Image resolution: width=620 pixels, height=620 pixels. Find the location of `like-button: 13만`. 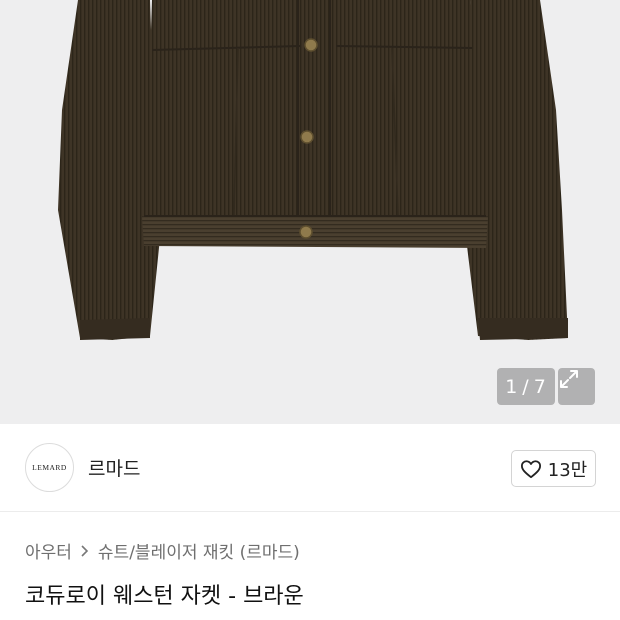

like-button: 13만 is located at coordinates (553, 468).